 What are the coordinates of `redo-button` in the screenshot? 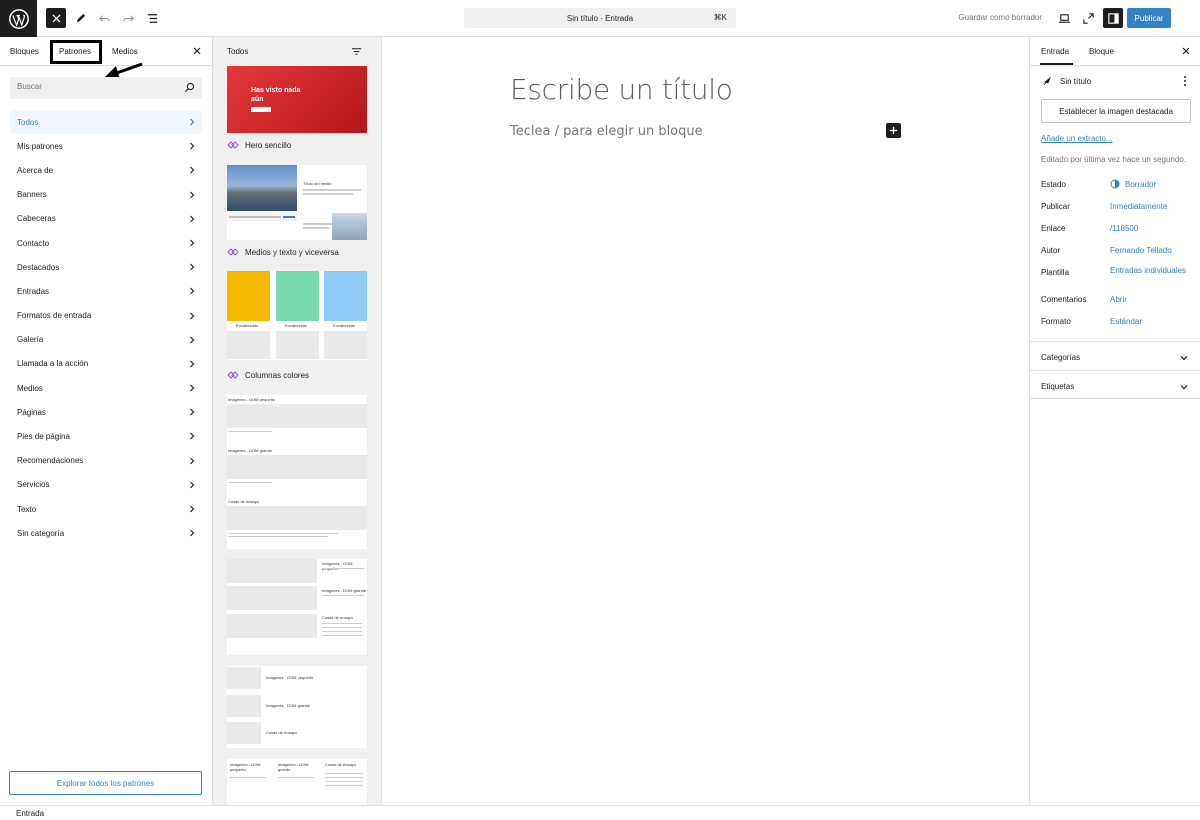 It's located at (128, 18).